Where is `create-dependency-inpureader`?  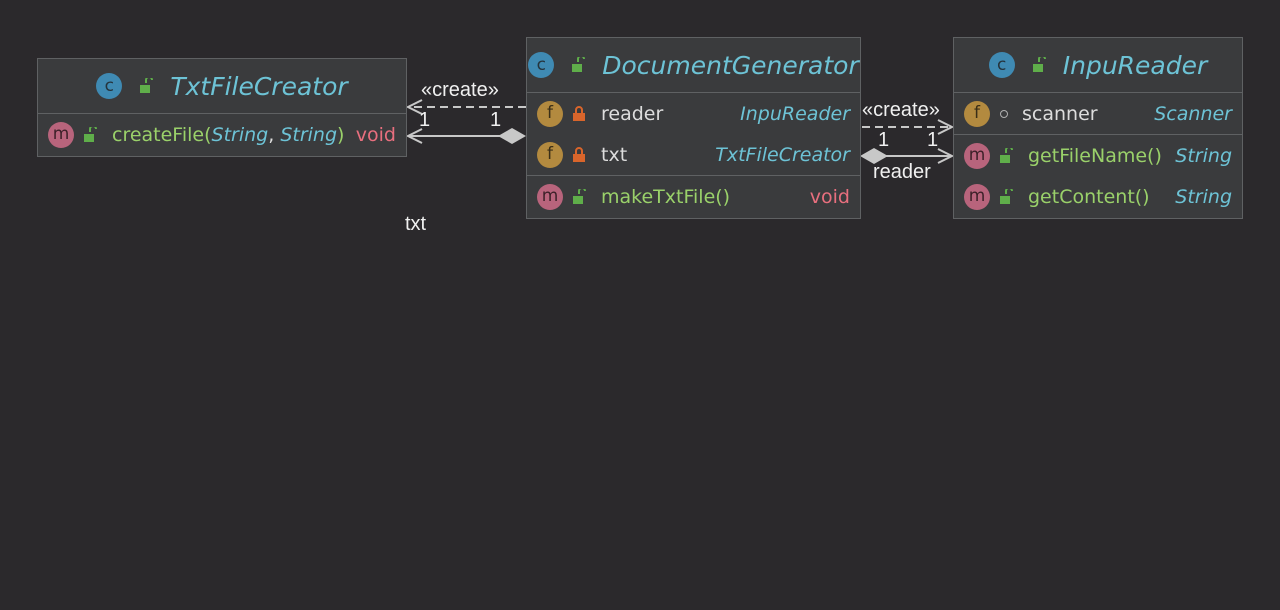 create-dependency-inpureader is located at coordinates (908, 127).